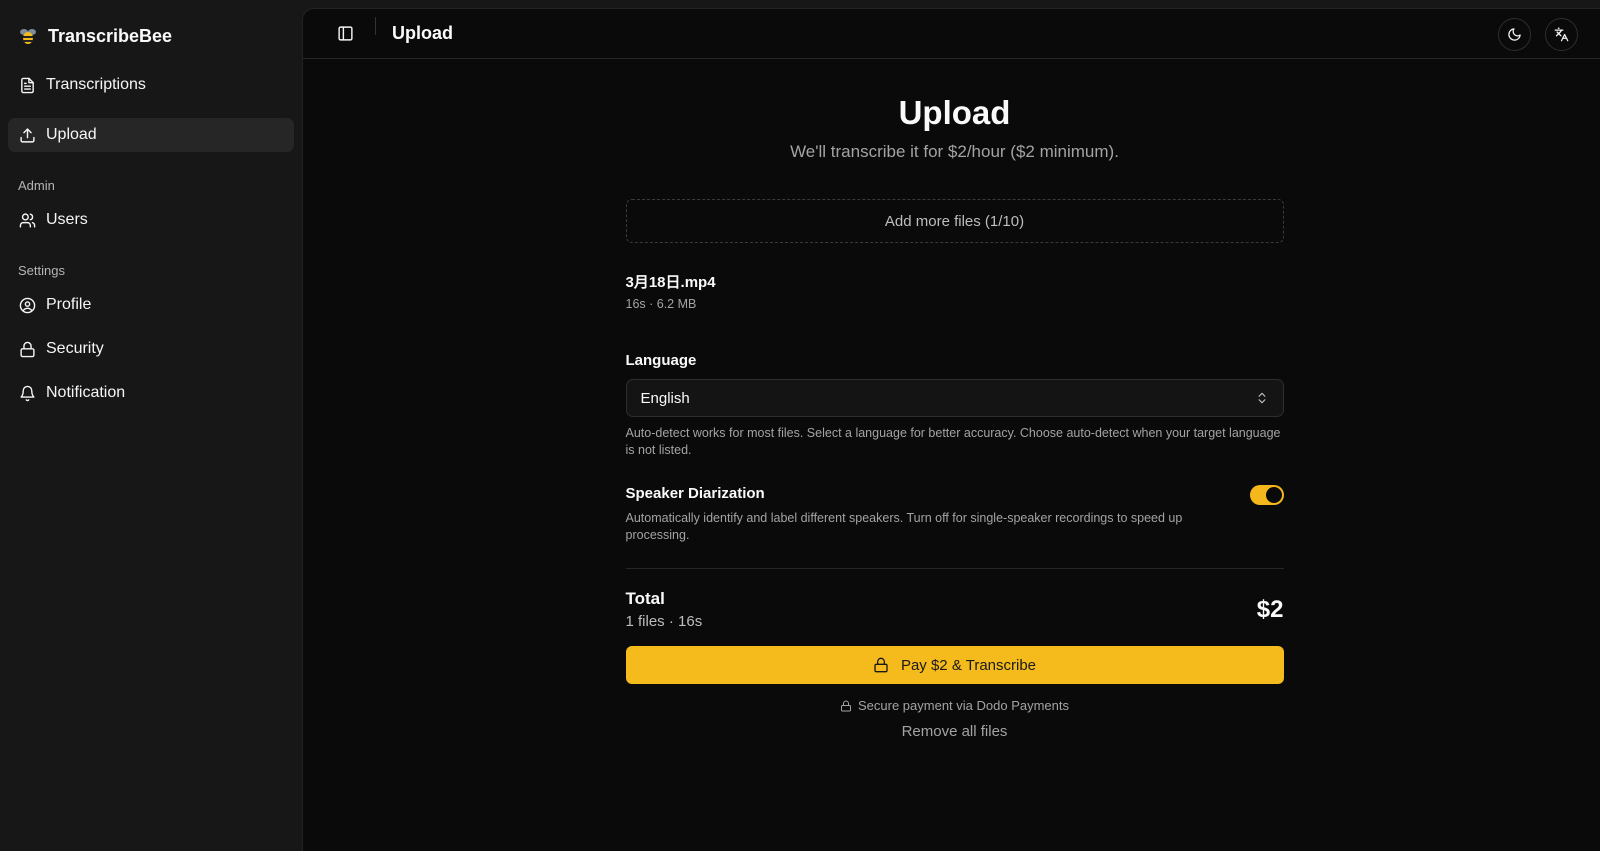  What do you see at coordinates (661, 360) in the screenshot?
I see `language-label: Language` at bounding box center [661, 360].